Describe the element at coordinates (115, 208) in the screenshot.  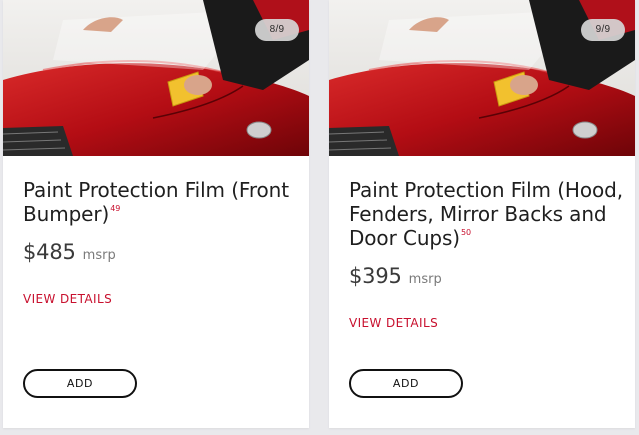
I see `footnote-marker: 49` at that location.